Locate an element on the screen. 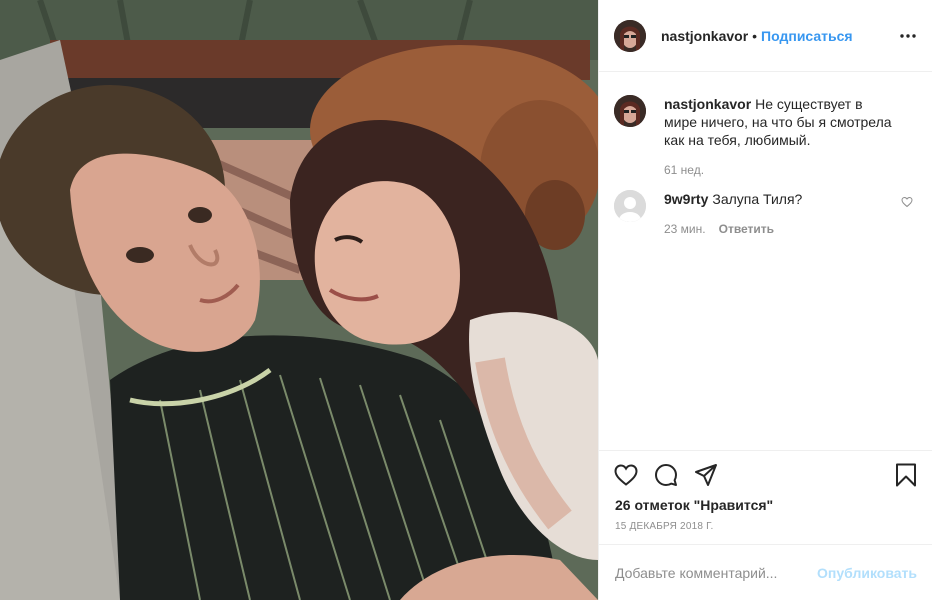 The width and height of the screenshot is (932, 600). follow-button: Подписаться is located at coordinates (807, 36).